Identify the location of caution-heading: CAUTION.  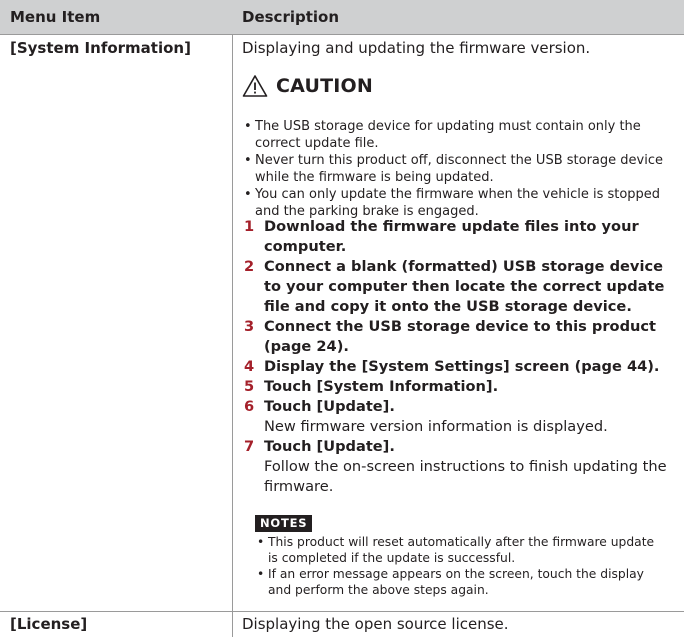
(307, 86).